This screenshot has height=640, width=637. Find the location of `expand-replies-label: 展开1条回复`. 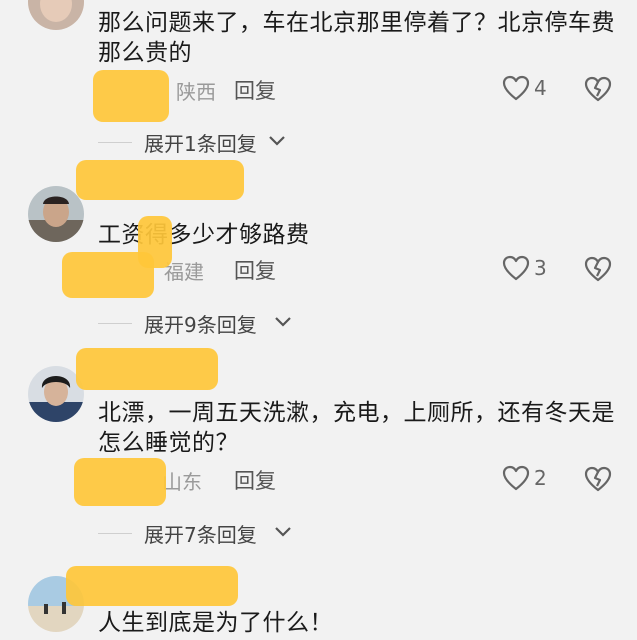

expand-replies-label: 展开1条回复 is located at coordinates (200, 144).